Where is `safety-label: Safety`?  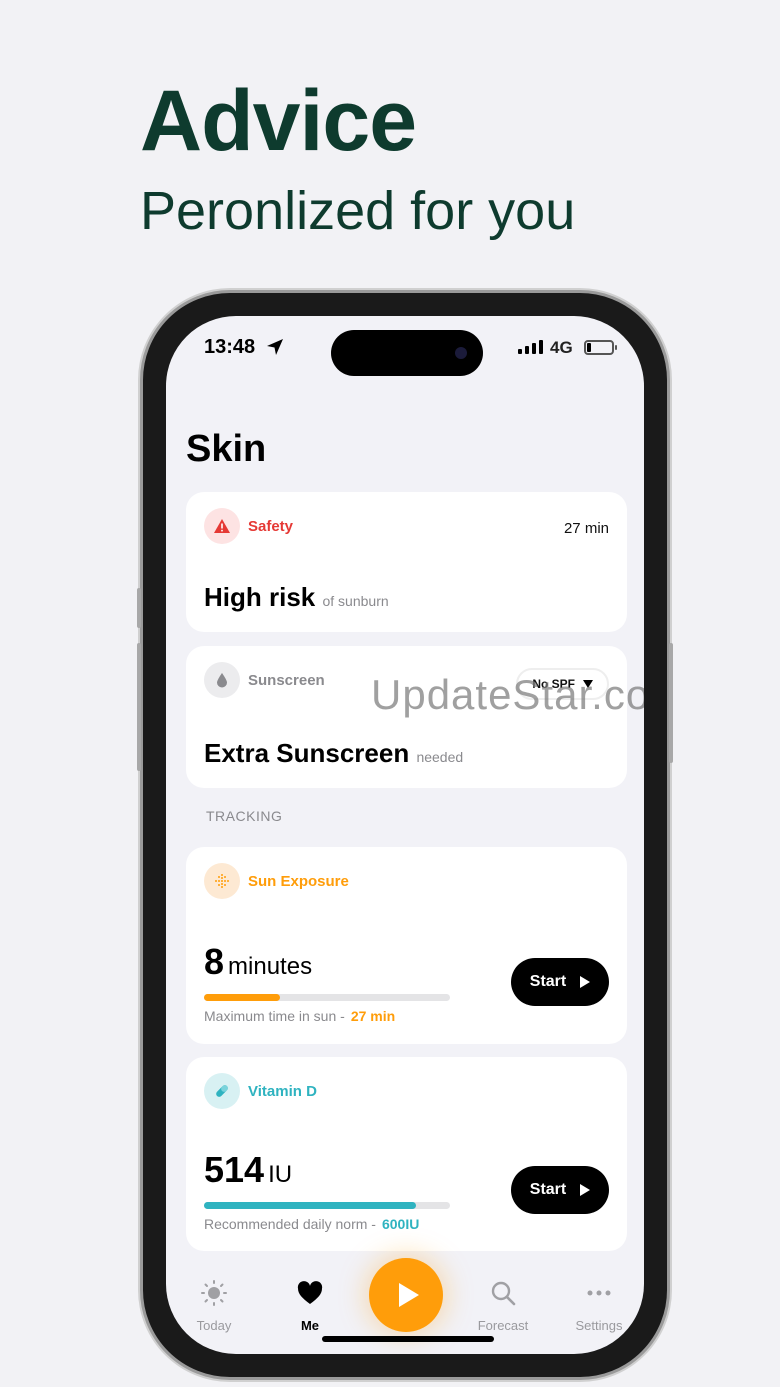
safety-label: Safety is located at coordinates (271, 526).